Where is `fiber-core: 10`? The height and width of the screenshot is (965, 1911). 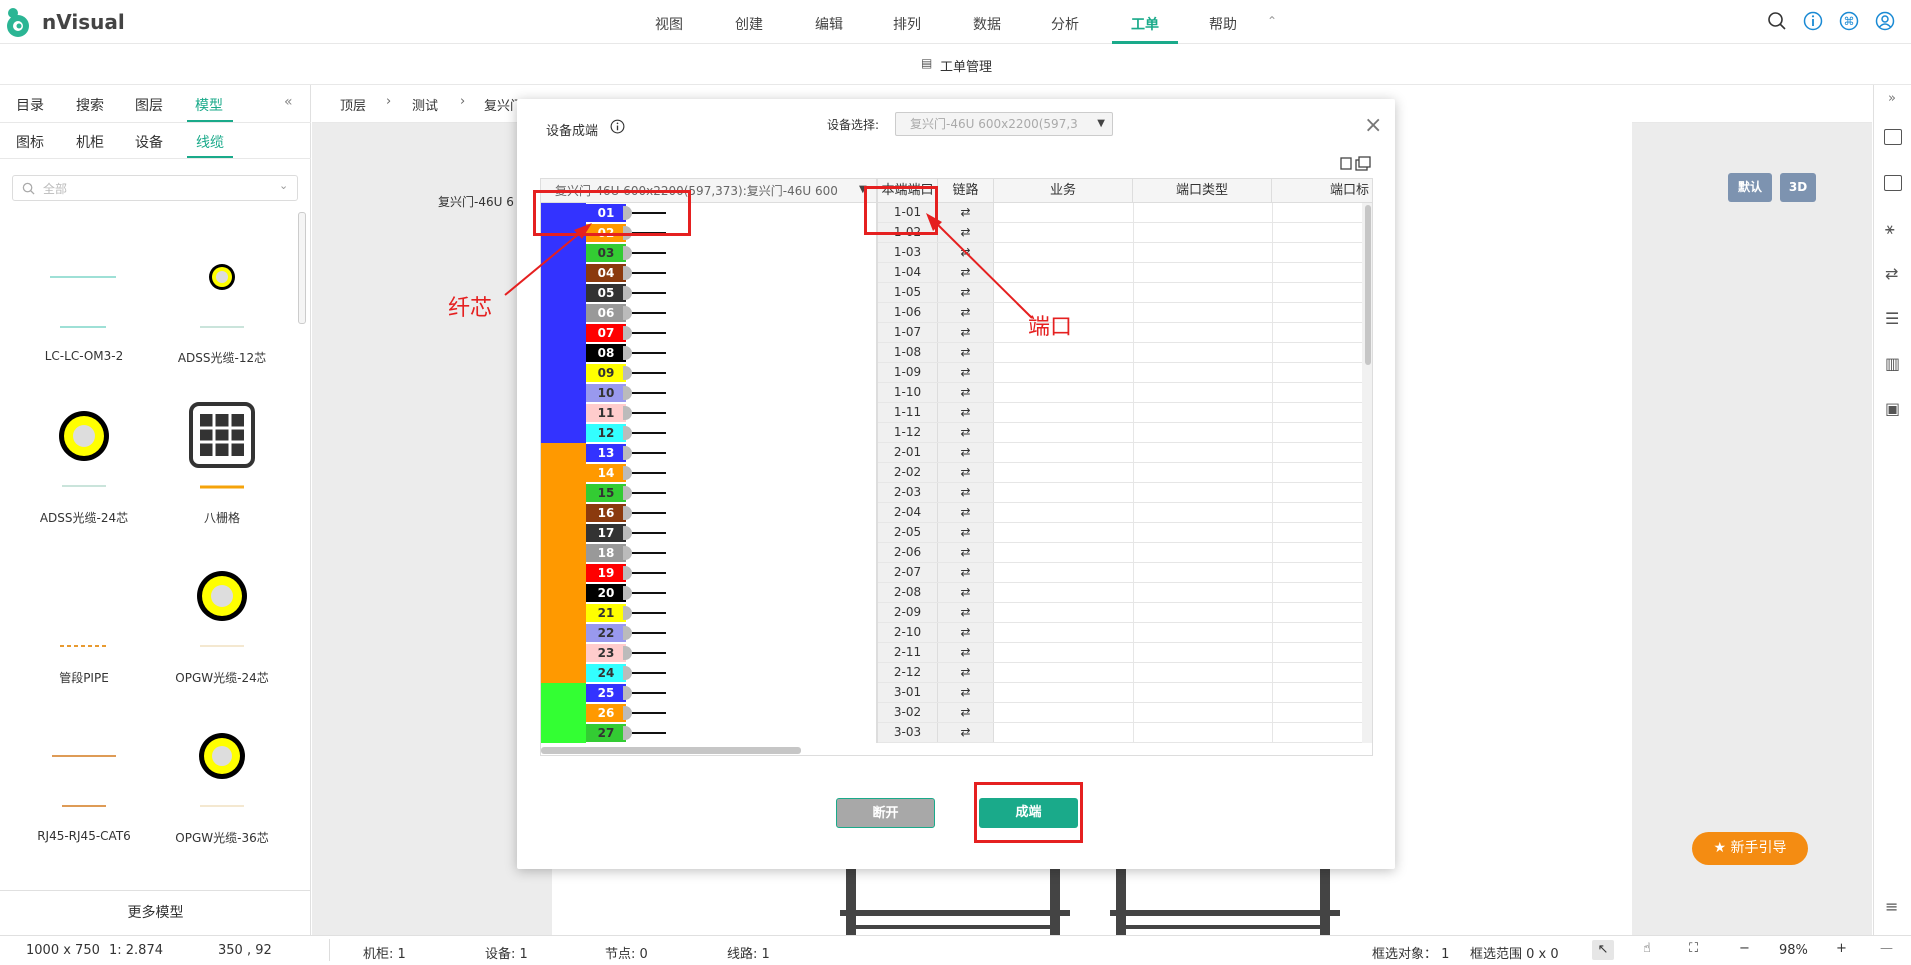 fiber-core: 10 is located at coordinates (606, 393).